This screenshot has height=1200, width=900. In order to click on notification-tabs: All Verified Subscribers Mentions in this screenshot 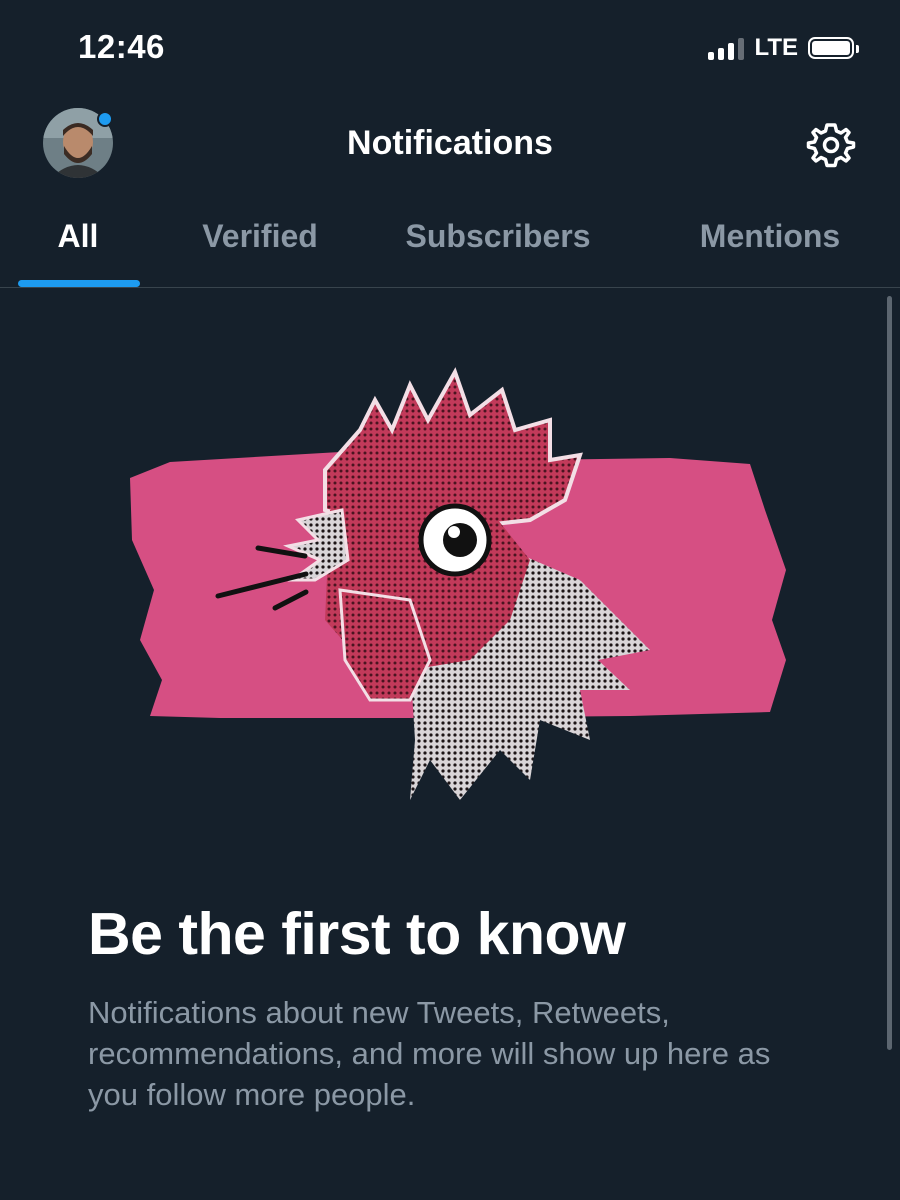, I will do `click(450, 253)`.